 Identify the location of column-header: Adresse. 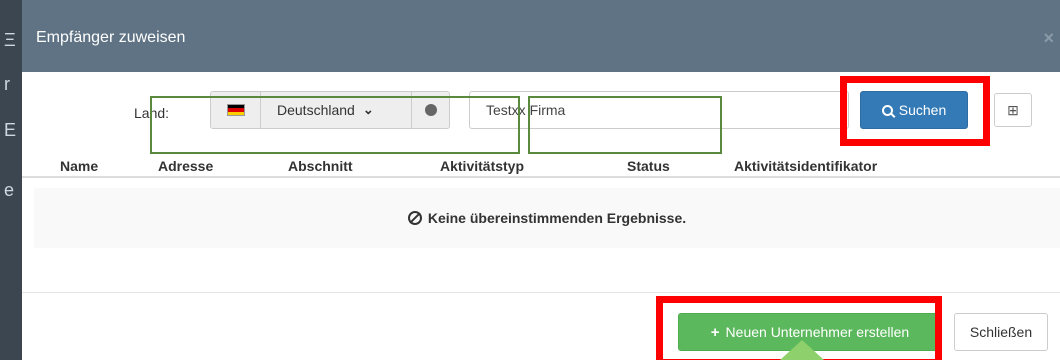
(186, 166).